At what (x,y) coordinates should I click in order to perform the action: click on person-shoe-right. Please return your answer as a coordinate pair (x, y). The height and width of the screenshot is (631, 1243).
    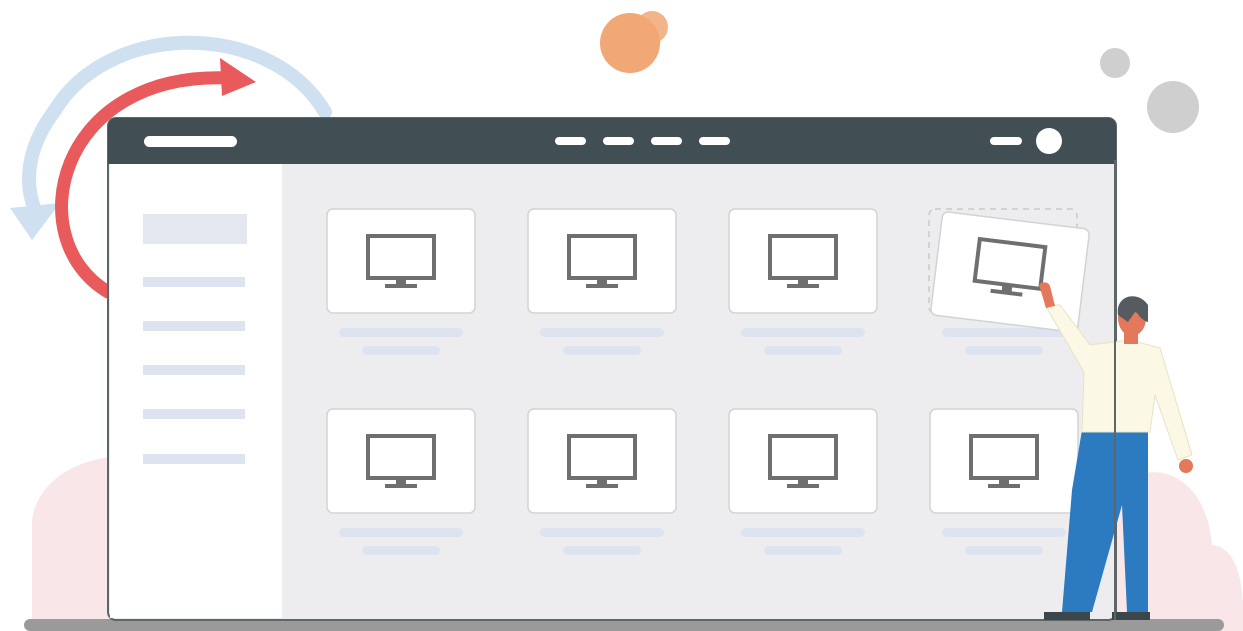
    Looking at the image, I should click on (1131, 616).